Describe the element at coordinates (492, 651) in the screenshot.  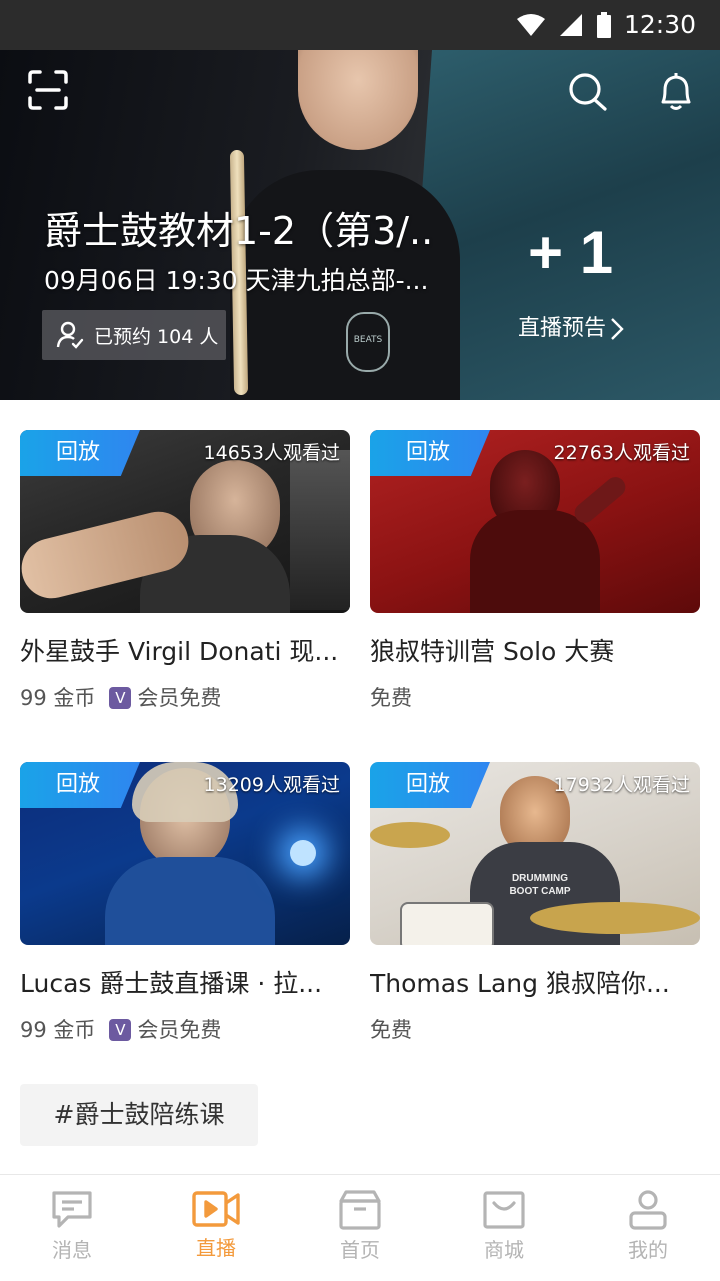
I see `card-title: 狼叔特训营 Solo 大赛` at that location.